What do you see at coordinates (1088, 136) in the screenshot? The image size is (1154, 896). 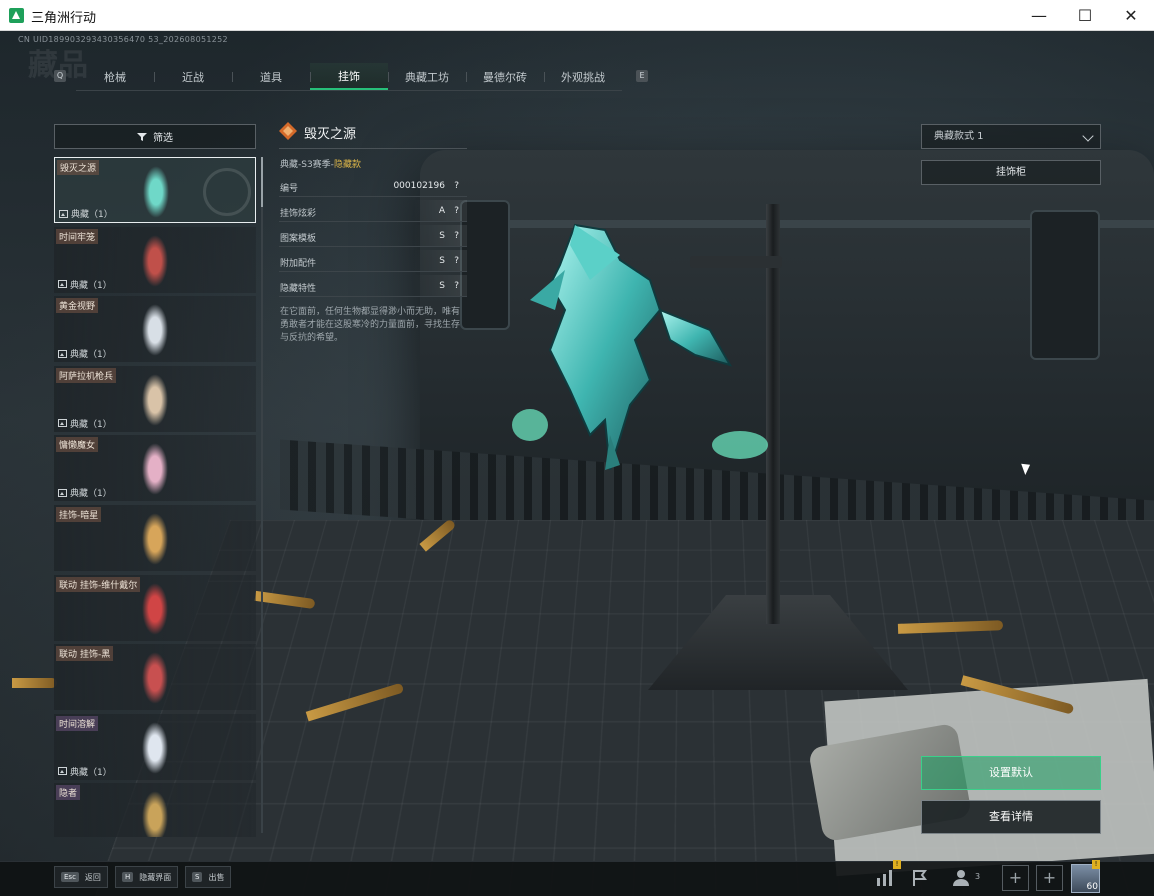 I see `chevron-down-icon` at bounding box center [1088, 136].